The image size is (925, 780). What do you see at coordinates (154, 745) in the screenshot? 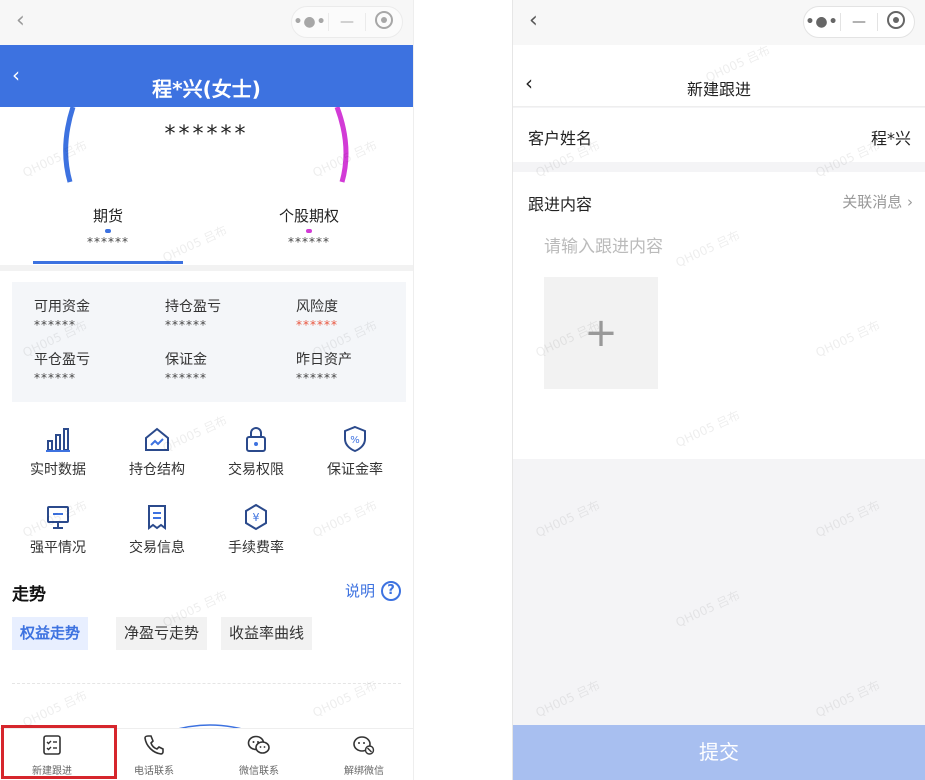
I see `phone-icon` at bounding box center [154, 745].